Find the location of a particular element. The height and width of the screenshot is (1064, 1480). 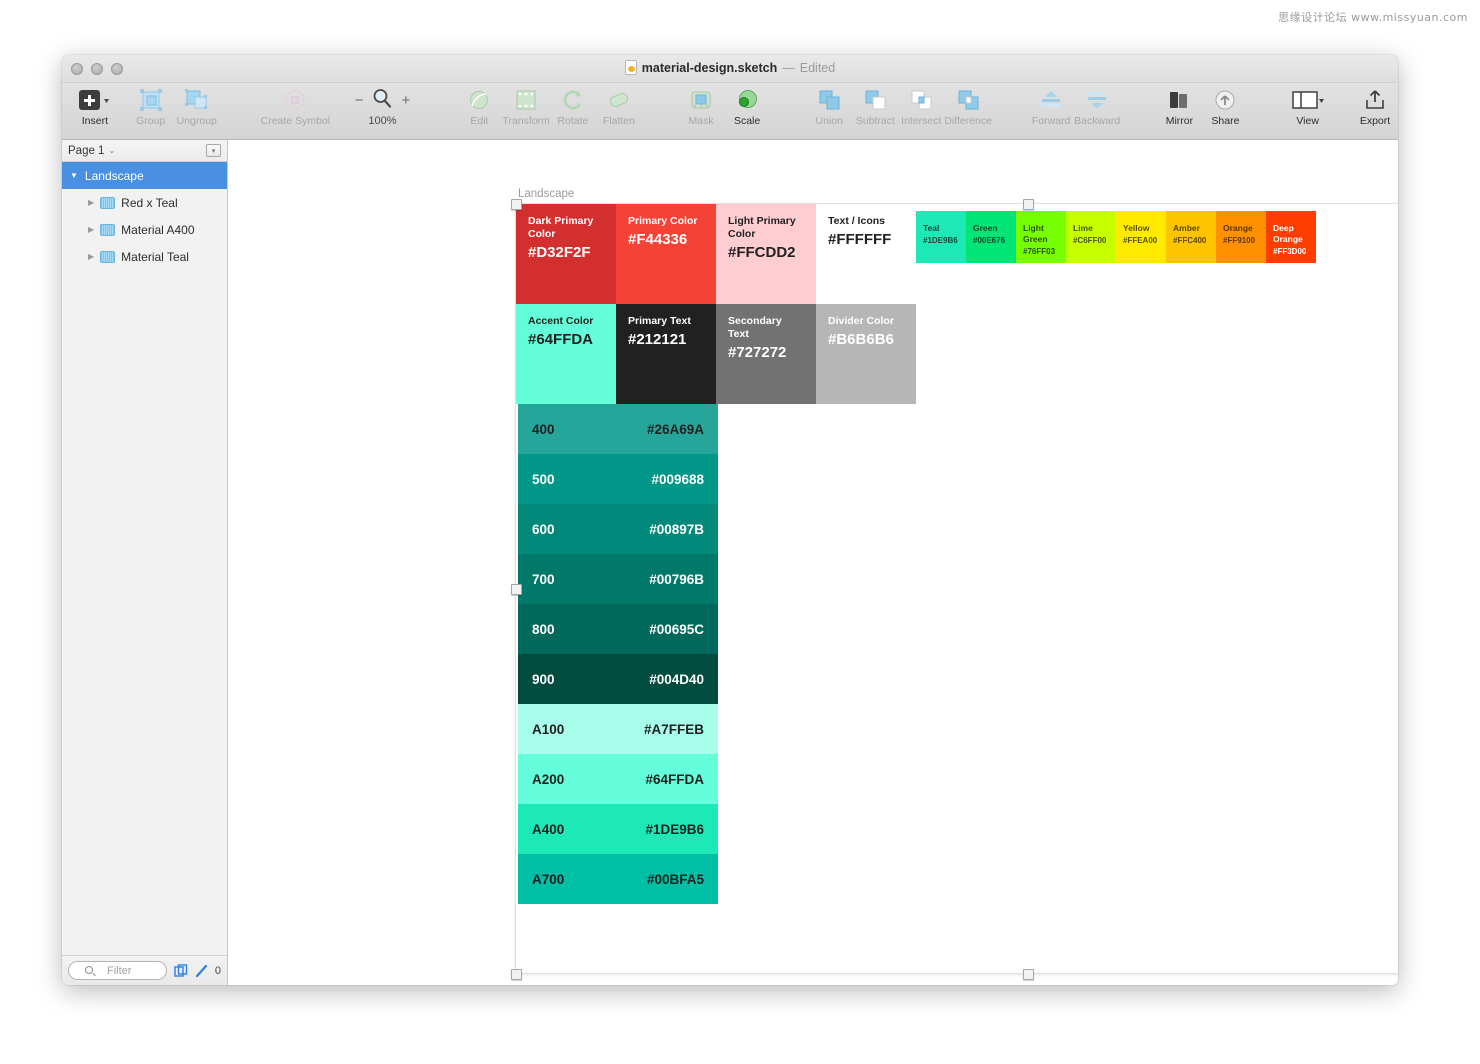

export-icon is located at coordinates (1375, 100).